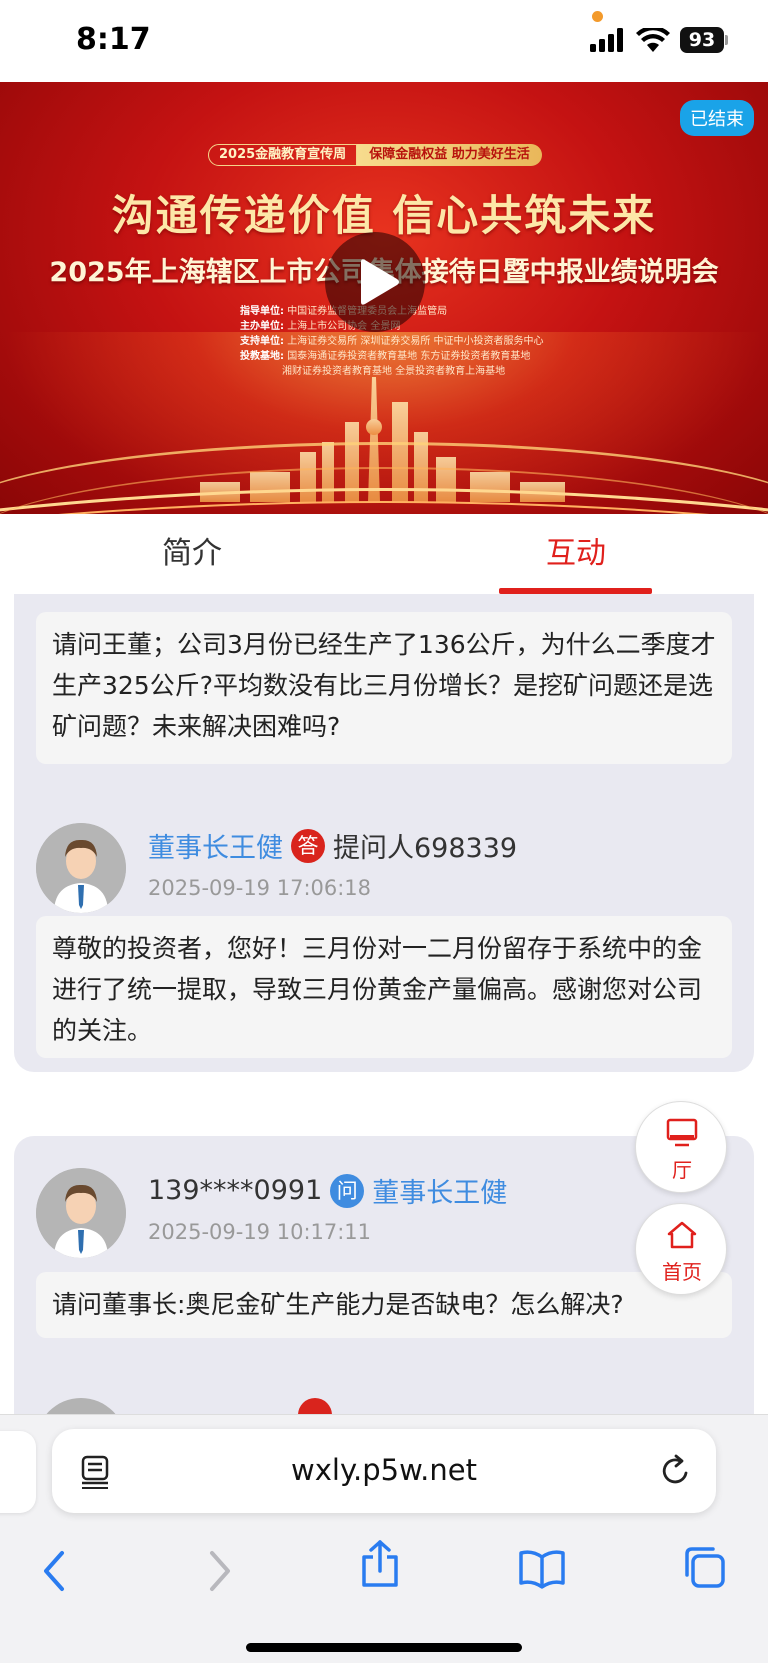 Image resolution: width=768 pixels, height=1663 pixels. Describe the element at coordinates (425, 848) in the screenshot. I see `asker-name: 提问人698339` at that location.